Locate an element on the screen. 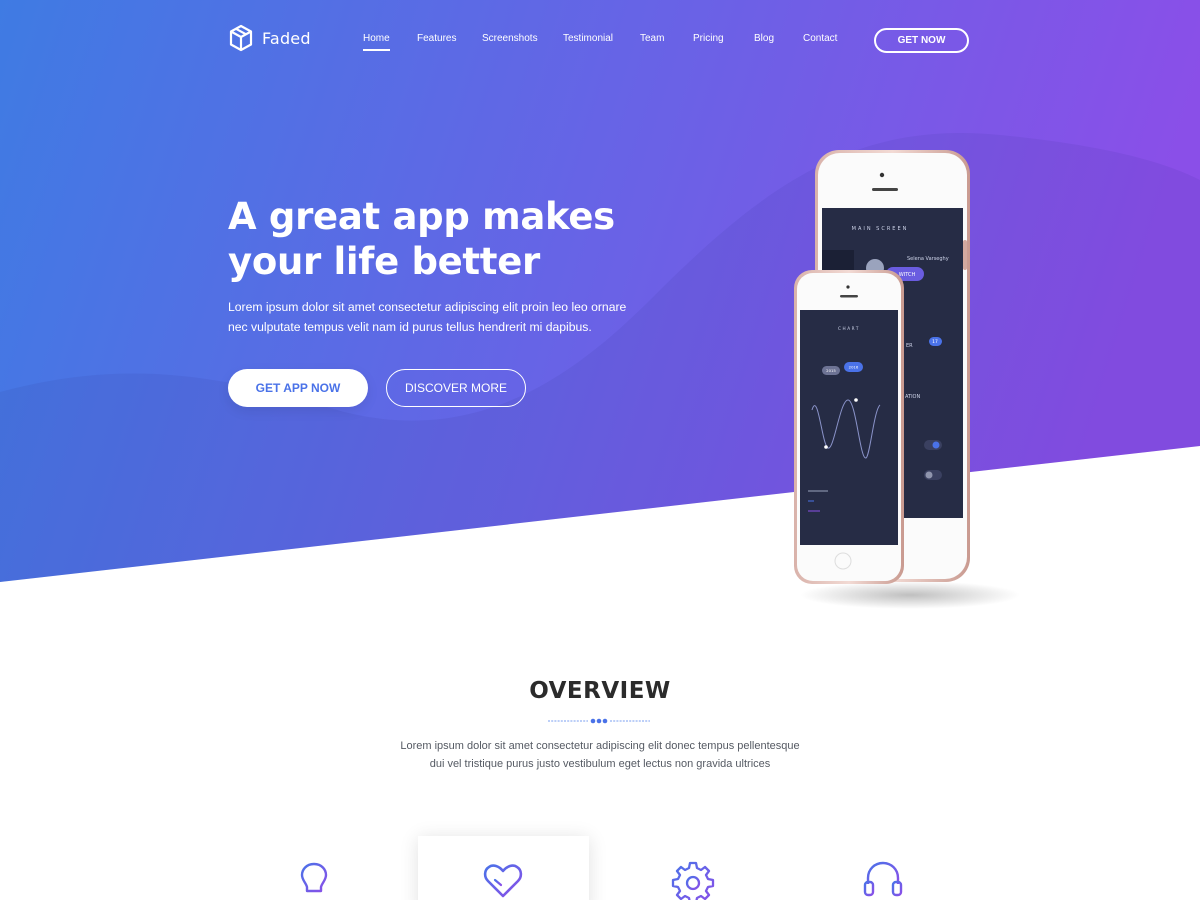 The image size is (1200, 900). front-phone-screen-title: CHART is located at coordinates (849, 328).